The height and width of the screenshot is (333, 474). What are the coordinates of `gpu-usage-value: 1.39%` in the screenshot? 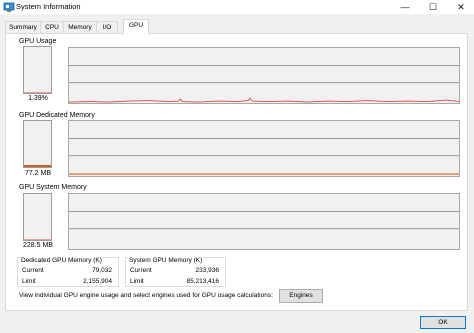 It's located at (38, 98).